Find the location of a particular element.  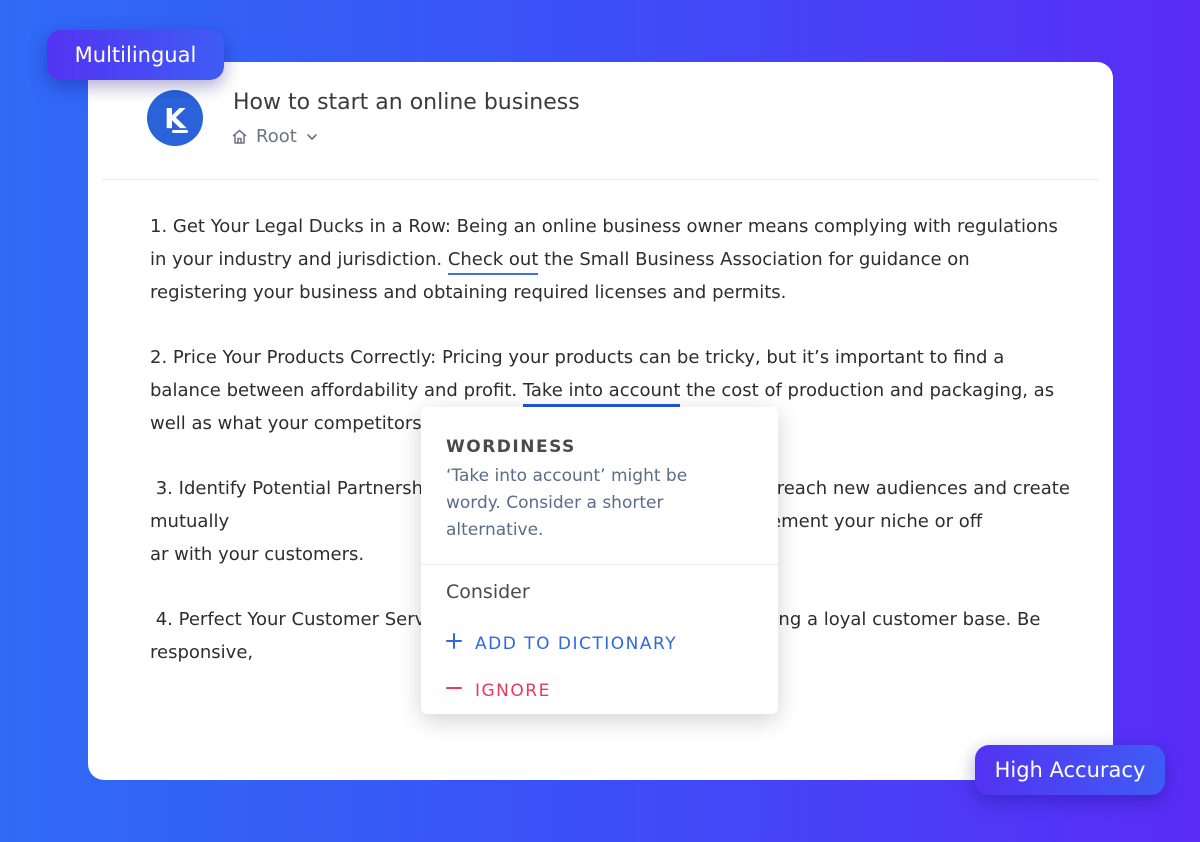

chevron-down-icon is located at coordinates (312, 137).